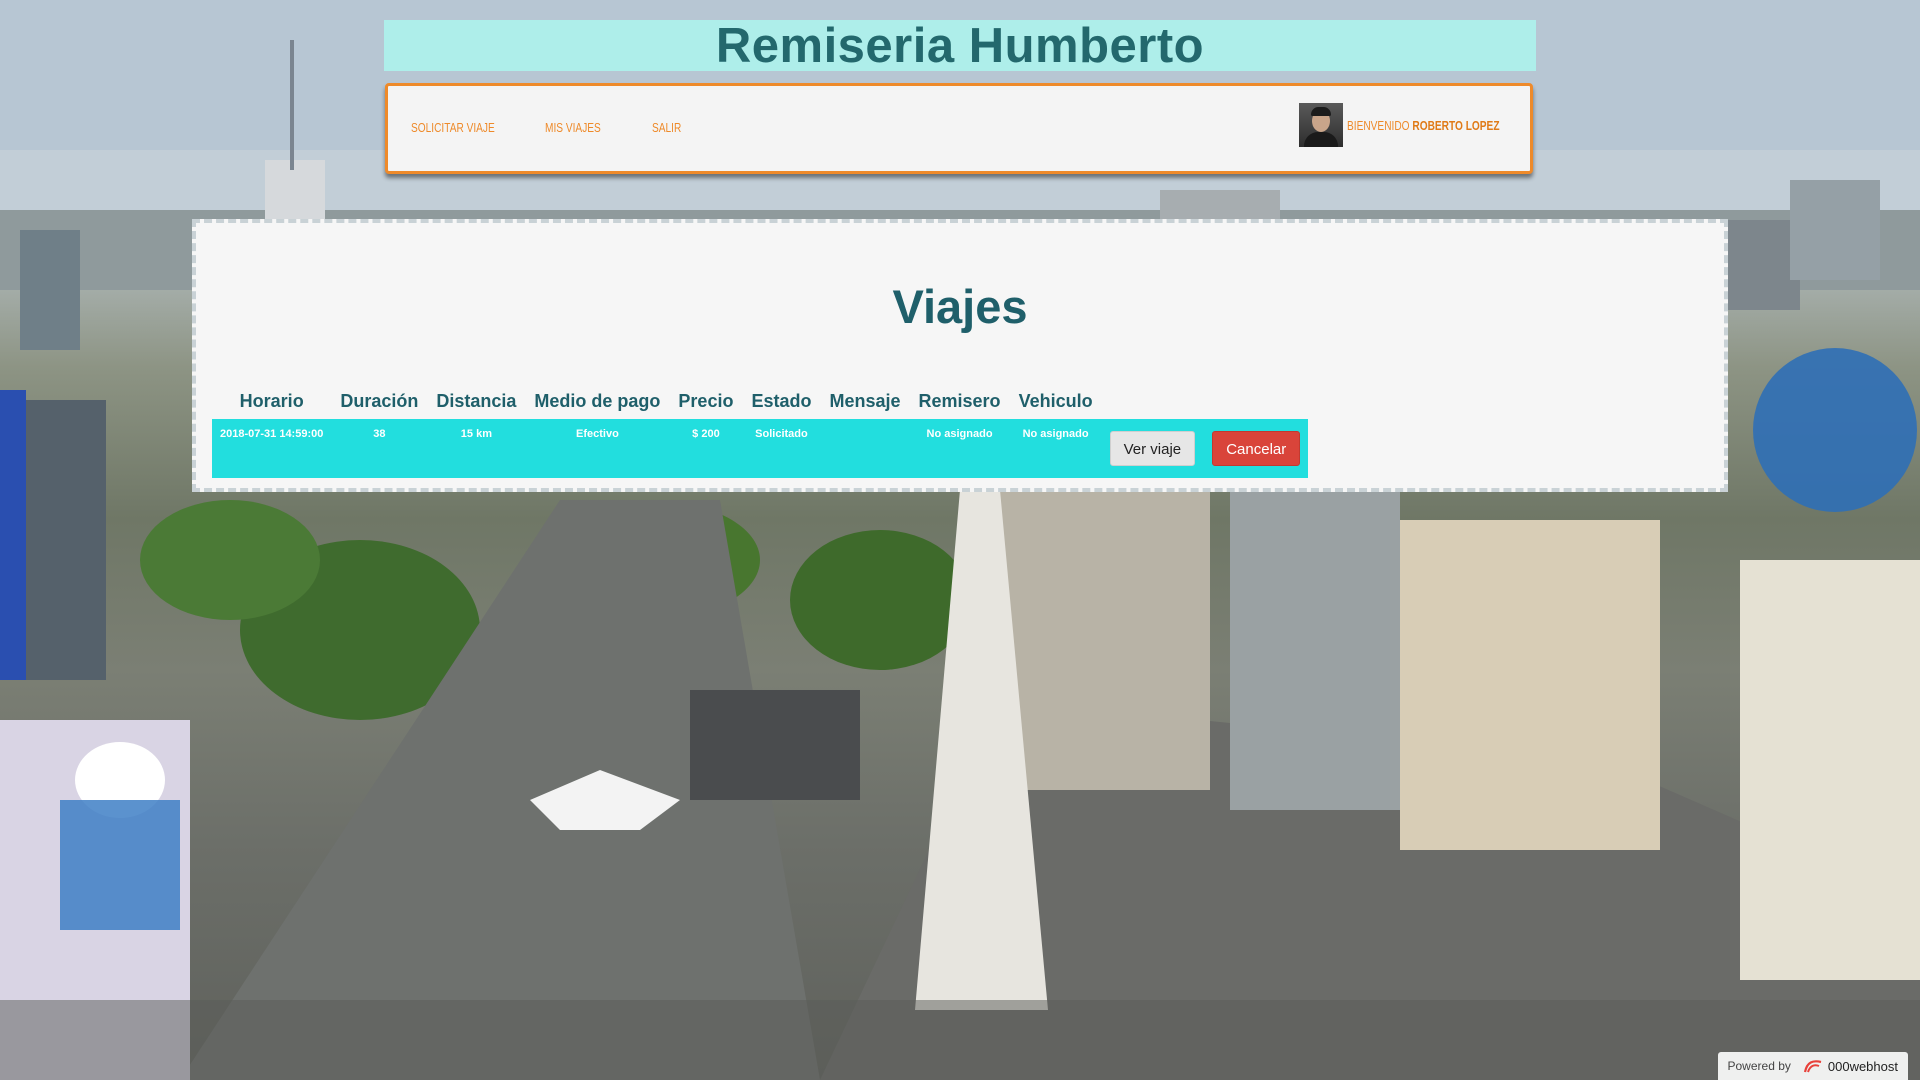 The image size is (1920, 1080). Describe the element at coordinates (476, 448) in the screenshot. I see `cell-distancia: 15 km` at that location.